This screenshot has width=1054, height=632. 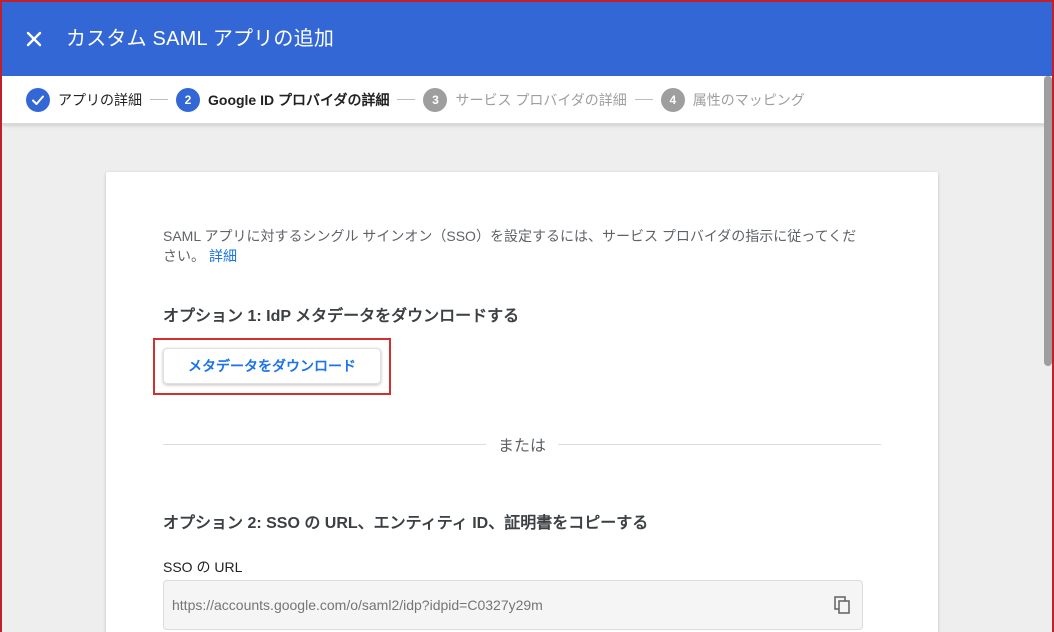 What do you see at coordinates (1048, 221) in the screenshot?
I see `scrollbar-thumb` at bounding box center [1048, 221].